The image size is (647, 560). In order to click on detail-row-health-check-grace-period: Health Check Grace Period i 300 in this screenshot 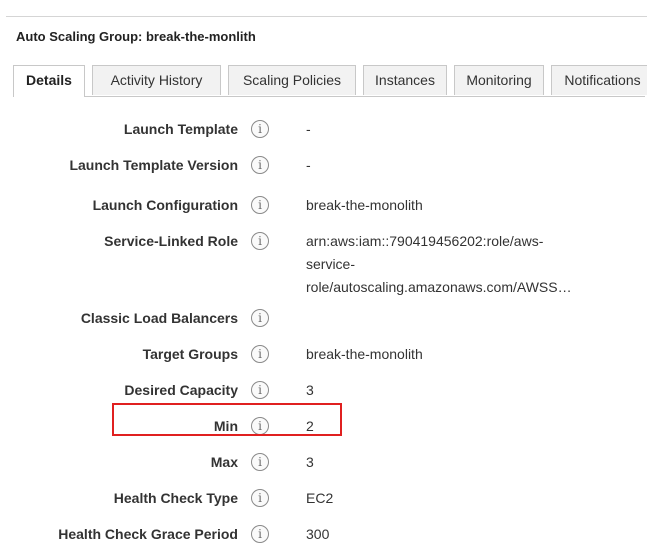, I will do `click(323, 535)`.